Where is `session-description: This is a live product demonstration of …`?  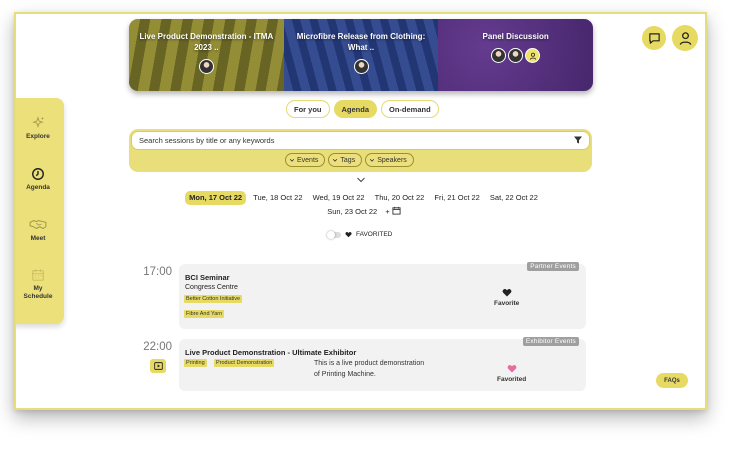
session-description: This is a live product demonstration of … is located at coordinates (369, 369).